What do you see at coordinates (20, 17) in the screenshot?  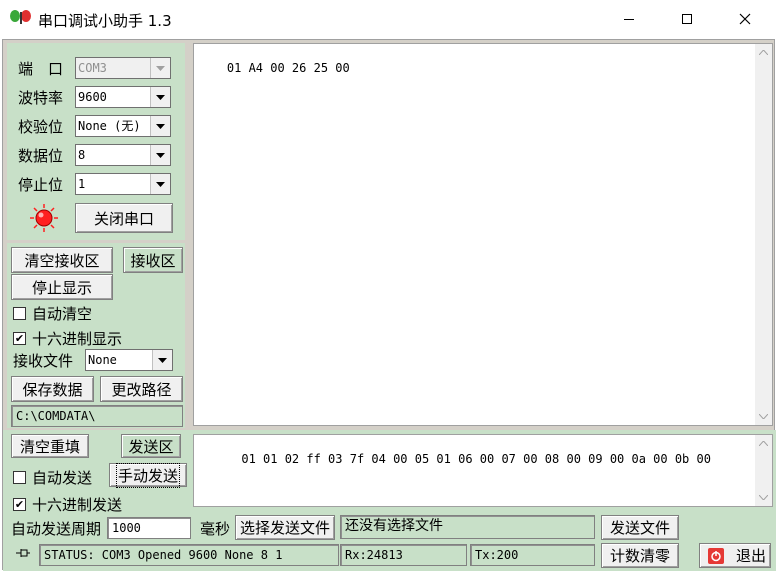 I see `butterfly-icon` at bounding box center [20, 17].